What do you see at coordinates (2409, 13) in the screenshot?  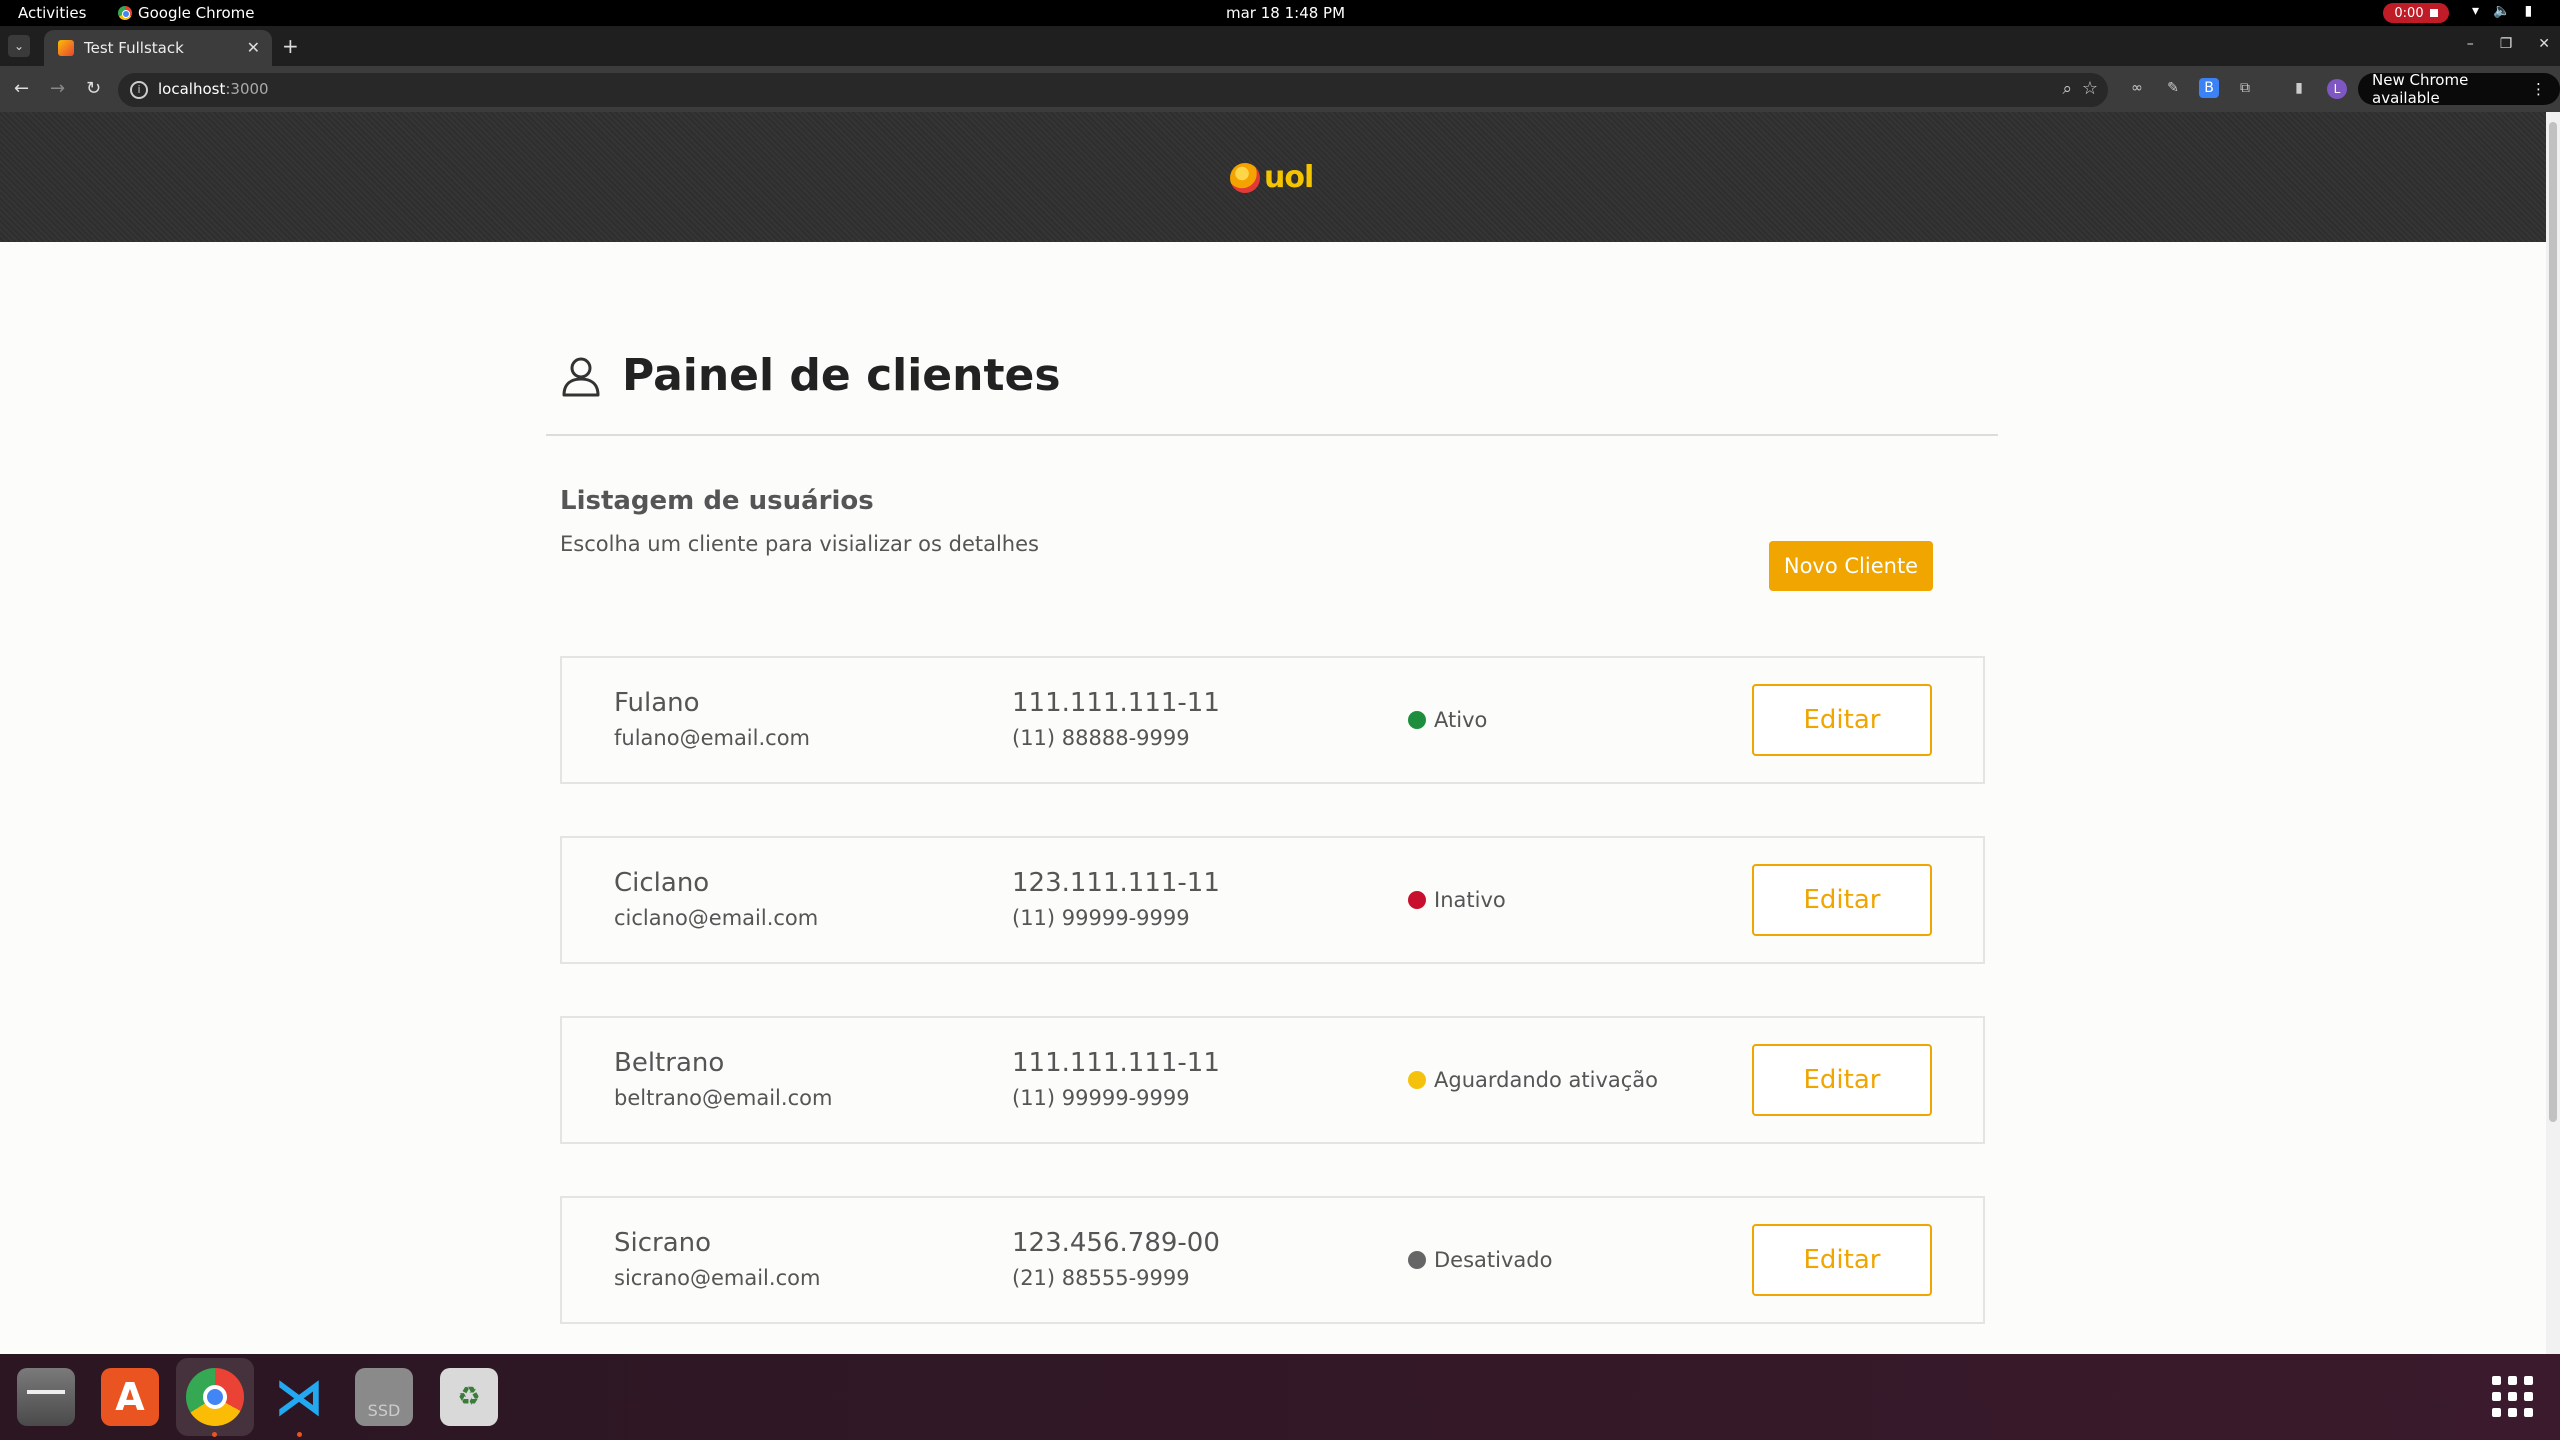 I see `recording-time: 0:00` at bounding box center [2409, 13].